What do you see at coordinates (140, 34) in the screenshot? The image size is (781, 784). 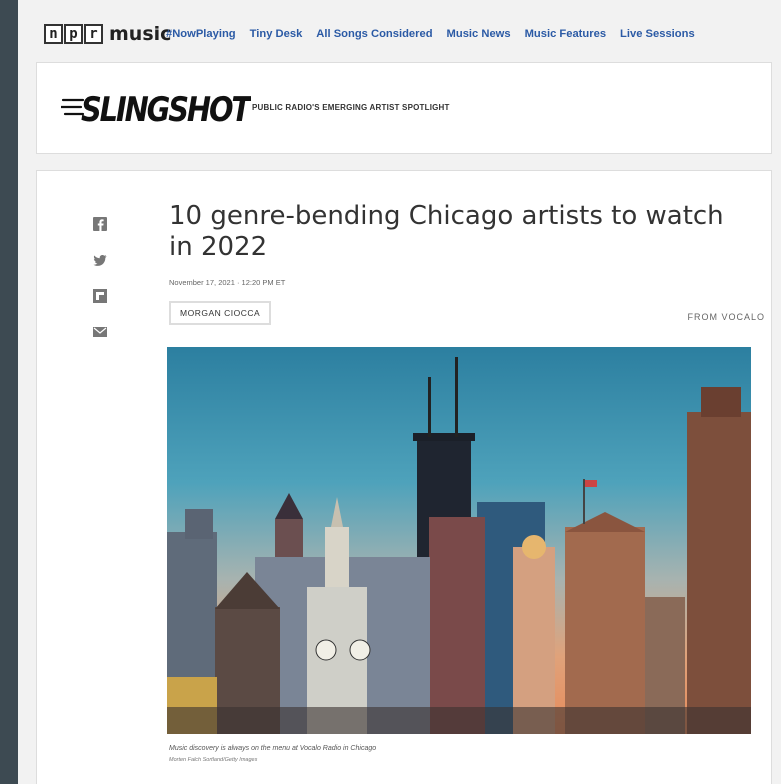 I see `logo-music-text: music` at bounding box center [140, 34].